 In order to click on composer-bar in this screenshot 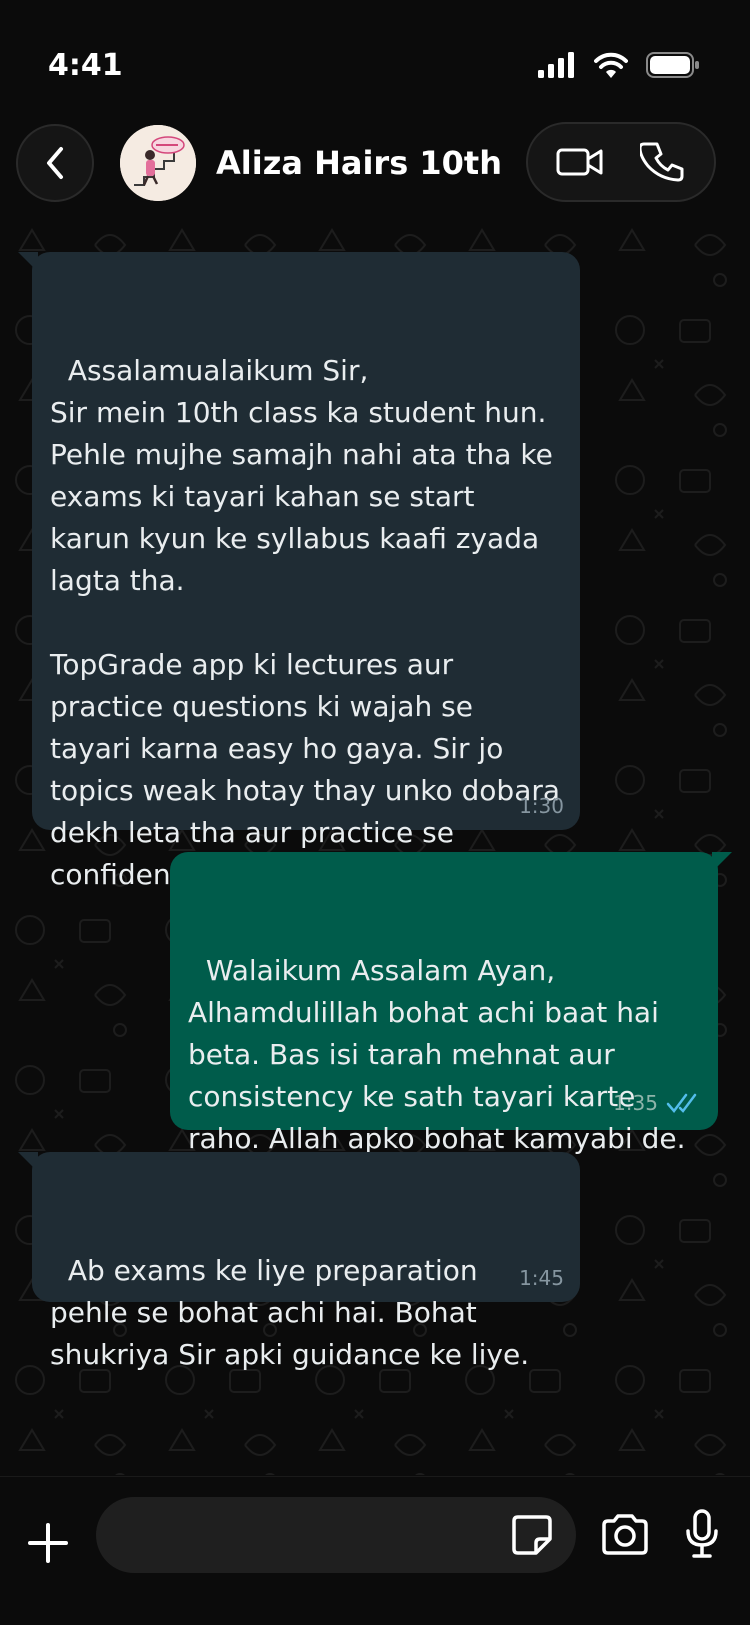, I will do `click(375, 1550)`.